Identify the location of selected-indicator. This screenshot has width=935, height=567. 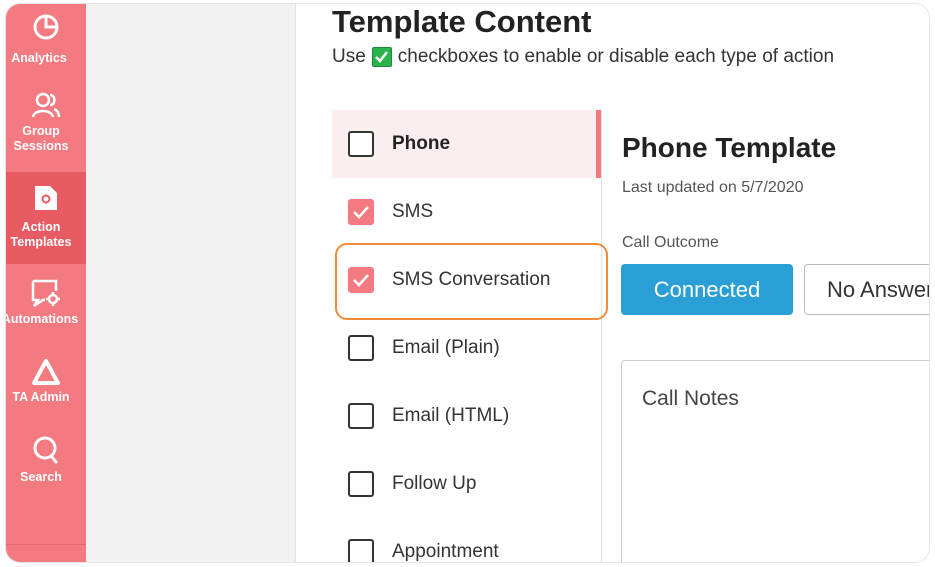
(598, 144).